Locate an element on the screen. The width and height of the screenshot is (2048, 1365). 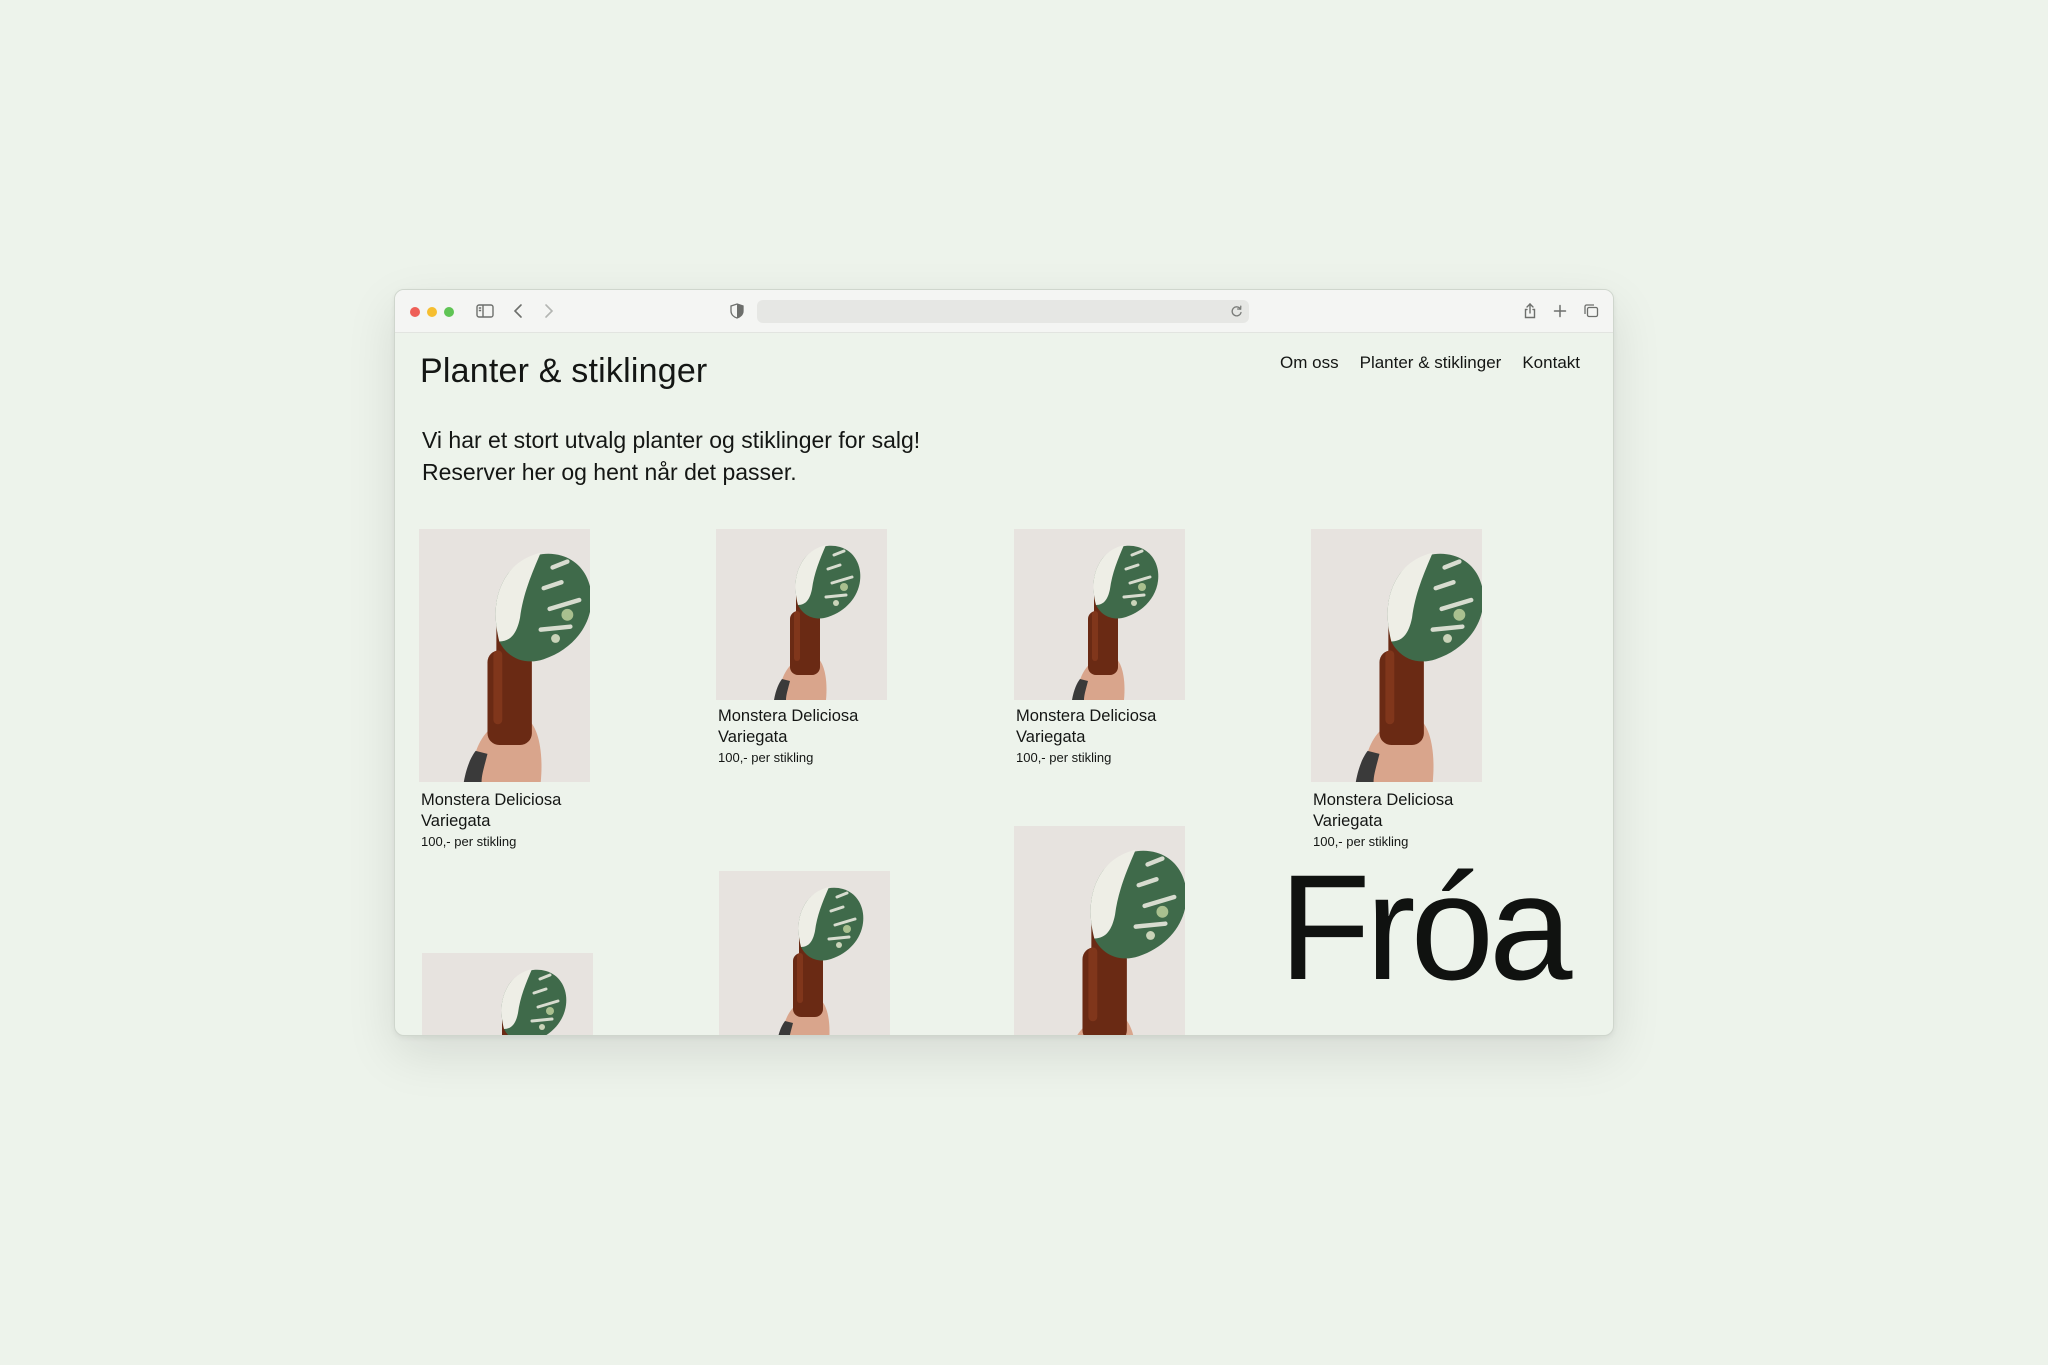
back-icon is located at coordinates (519, 311).